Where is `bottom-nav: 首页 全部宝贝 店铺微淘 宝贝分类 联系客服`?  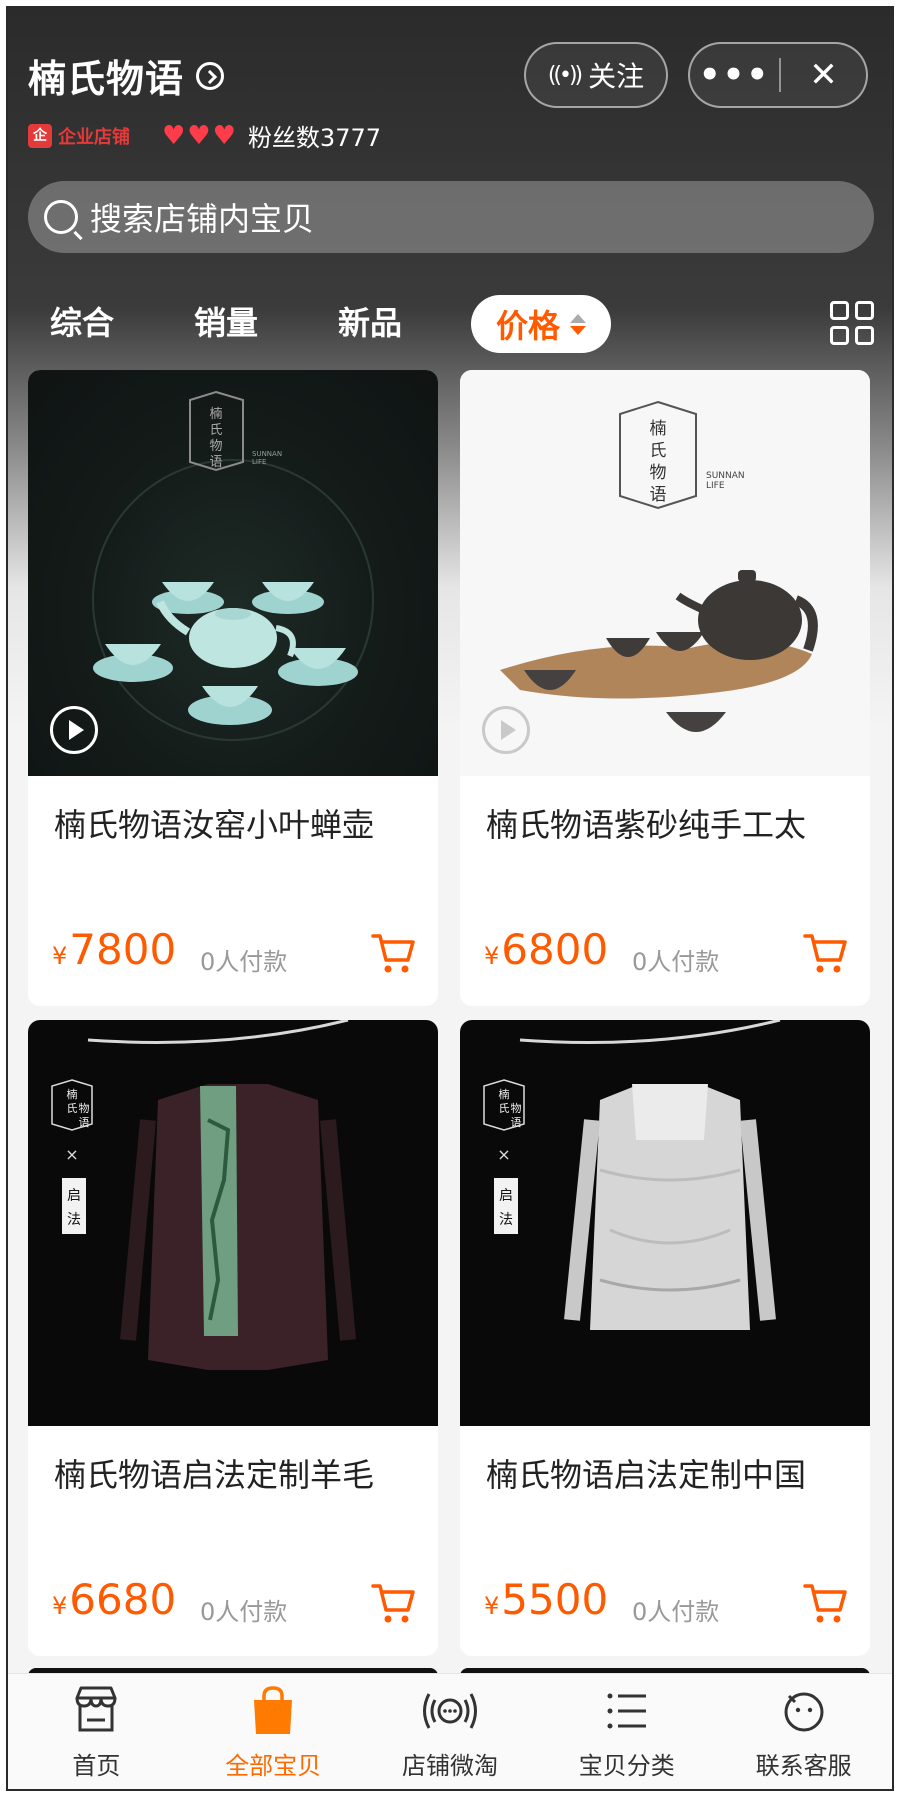 bottom-nav: 首页 全部宝贝 店铺微淘 宝贝分类 联系客服 is located at coordinates (450, 1731).